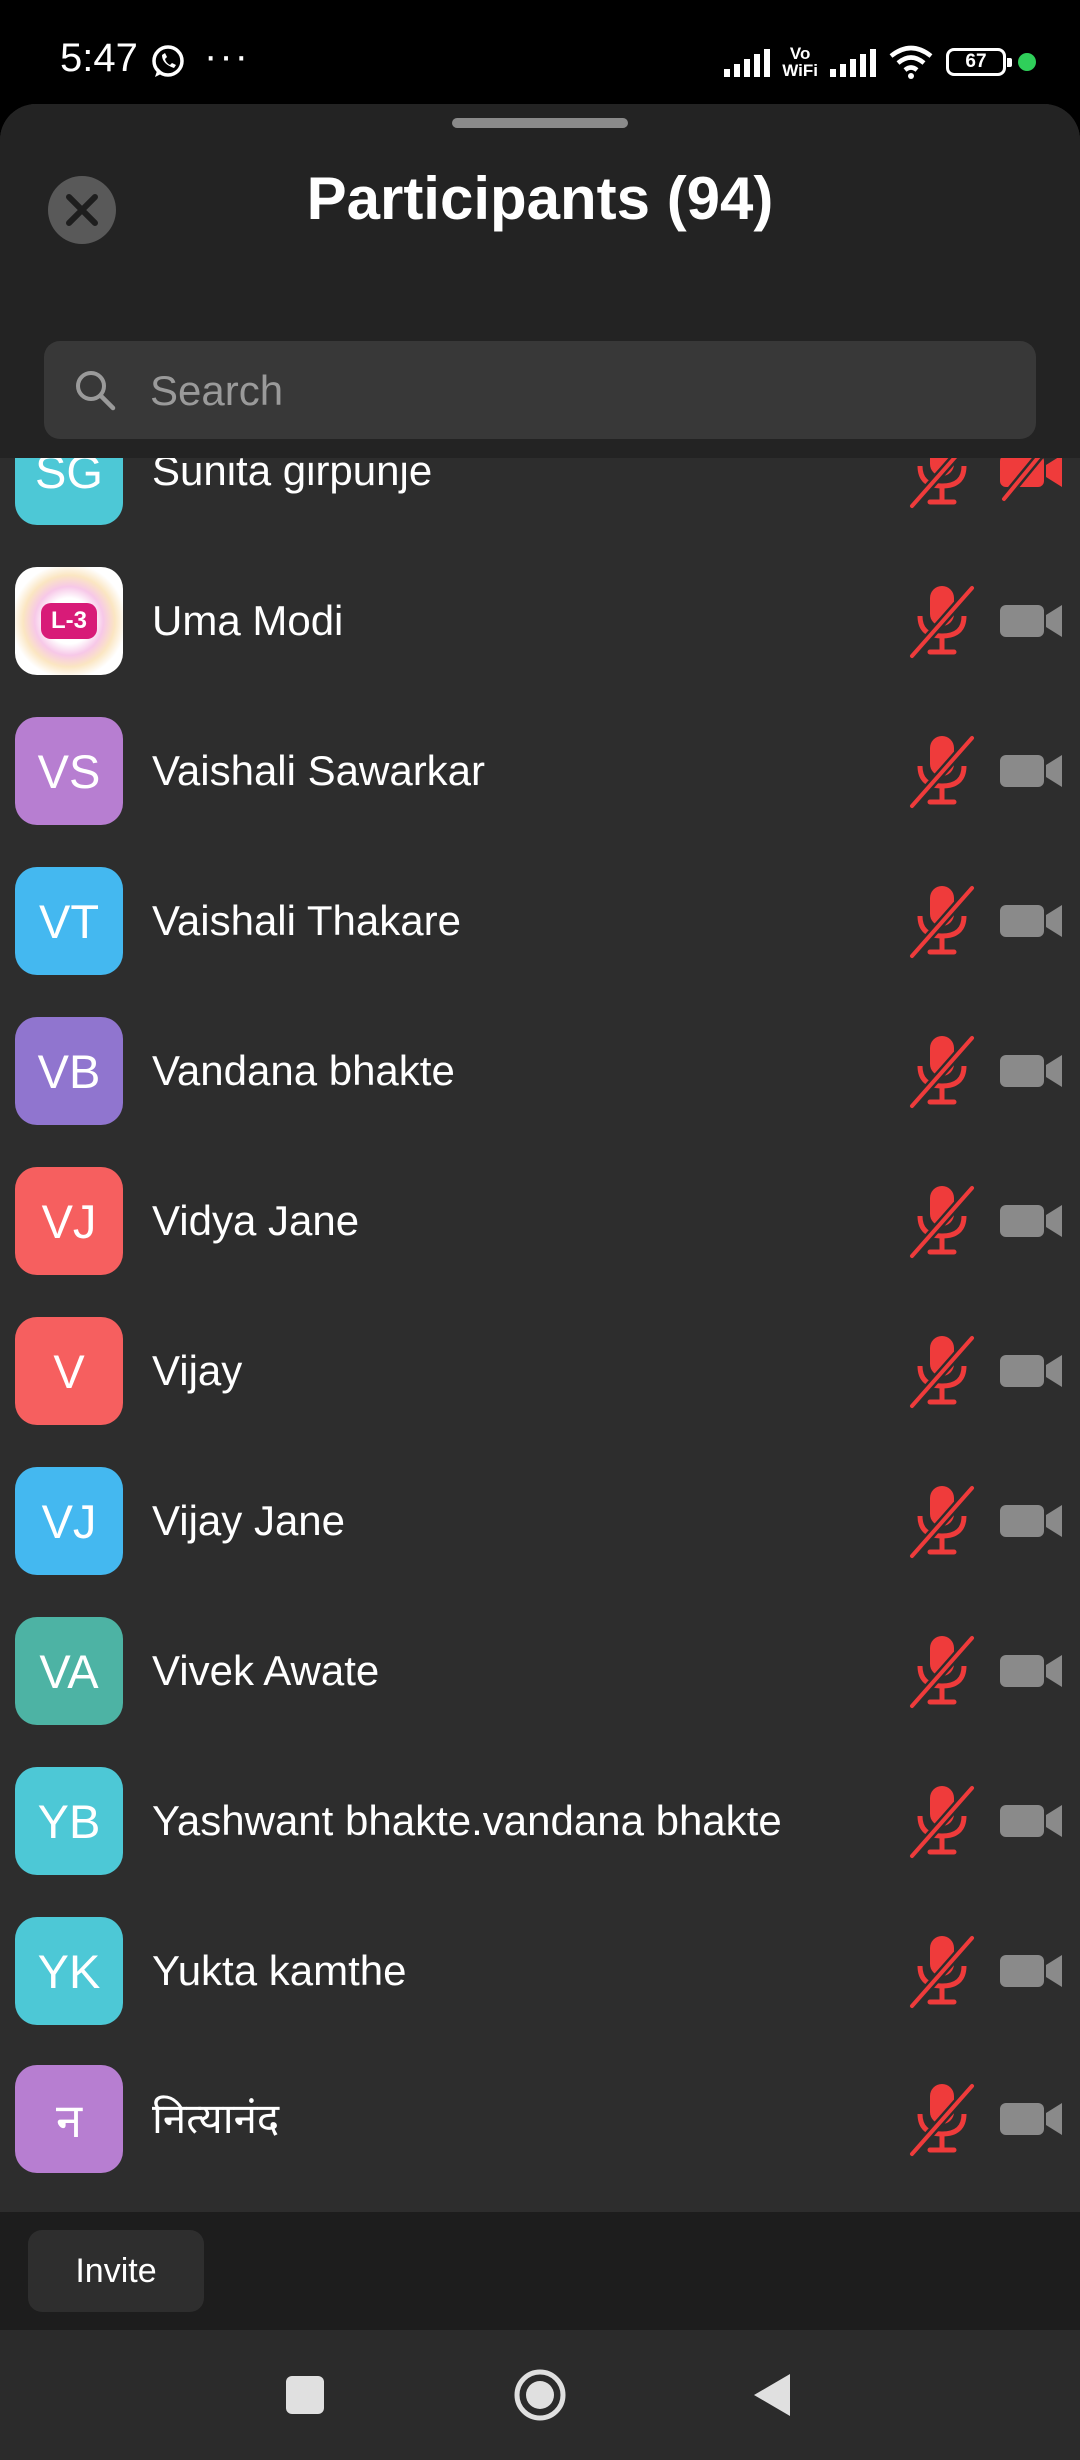 The image size is (1080, 2460). I want to click on vo-label: Vo, so click(800, 53).